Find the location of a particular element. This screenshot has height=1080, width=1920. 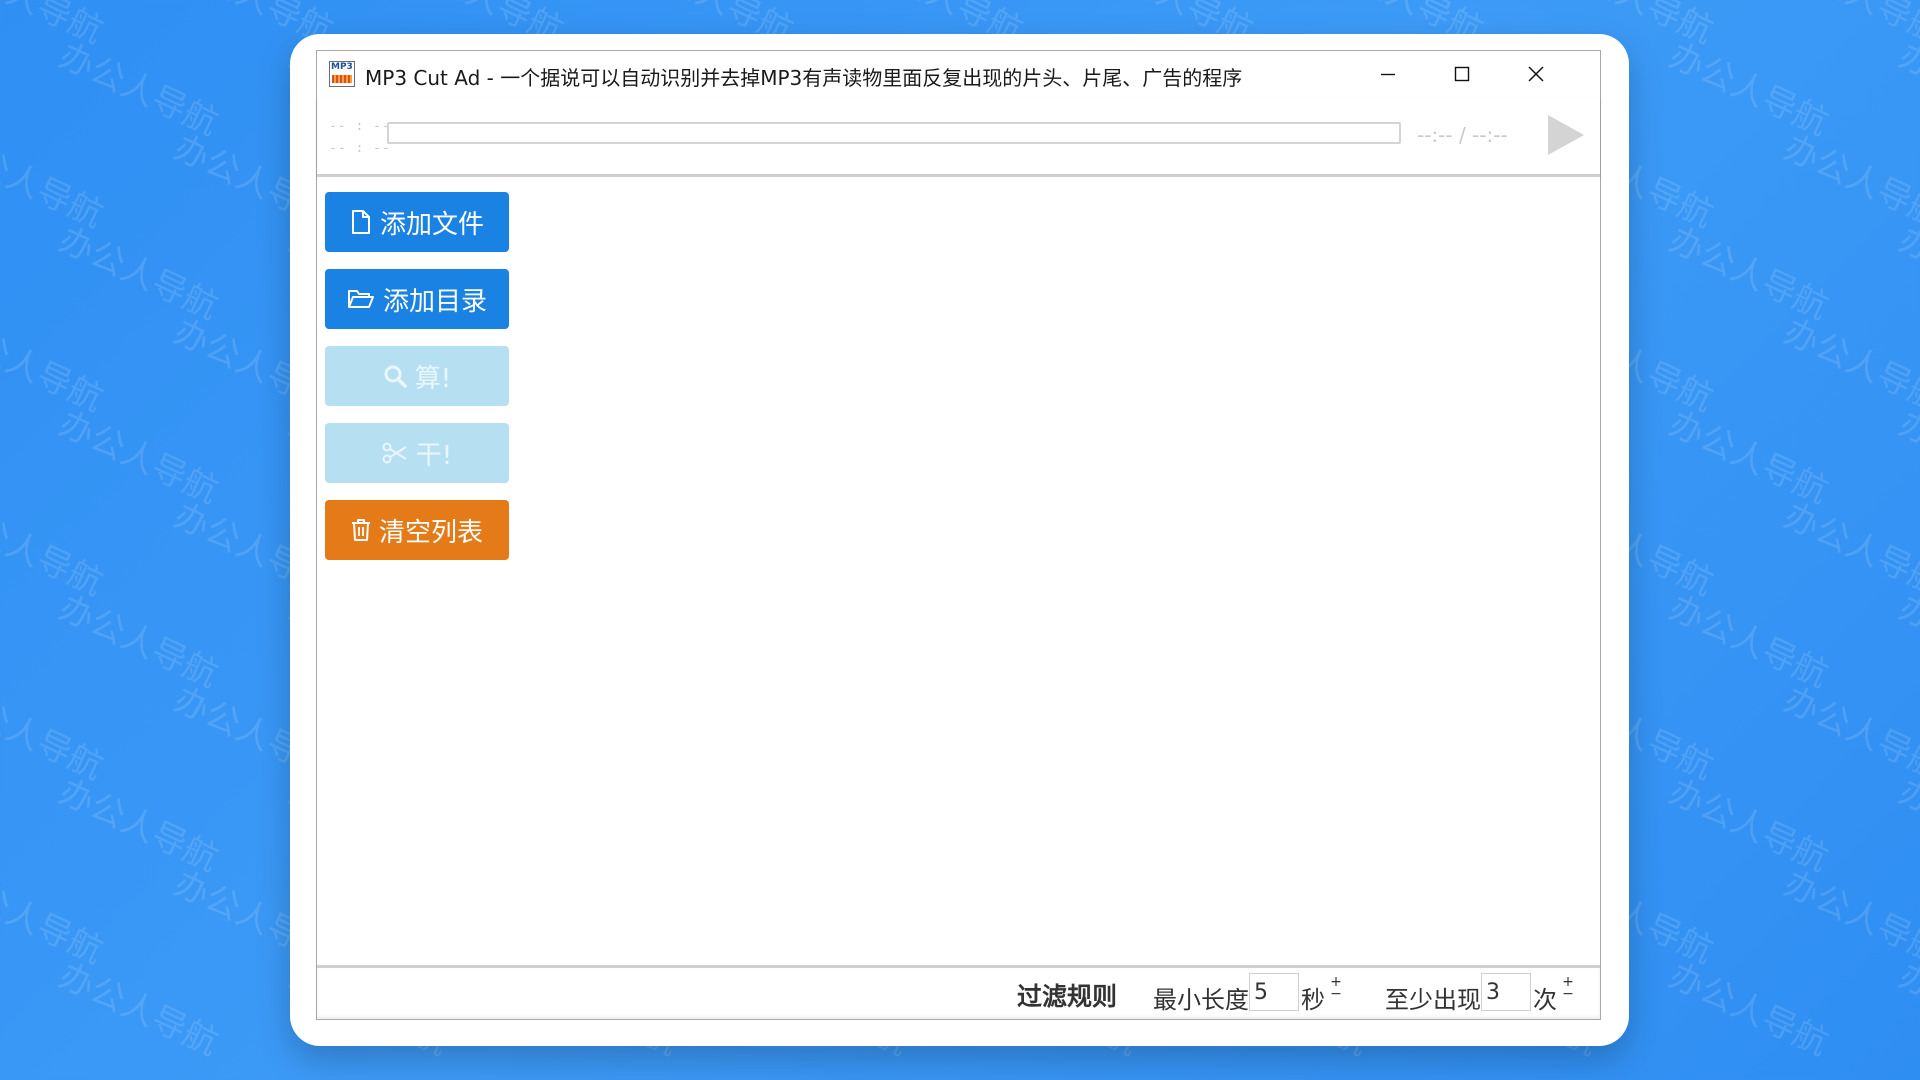

execute-label: 干! is located at coordinates (434, 455).